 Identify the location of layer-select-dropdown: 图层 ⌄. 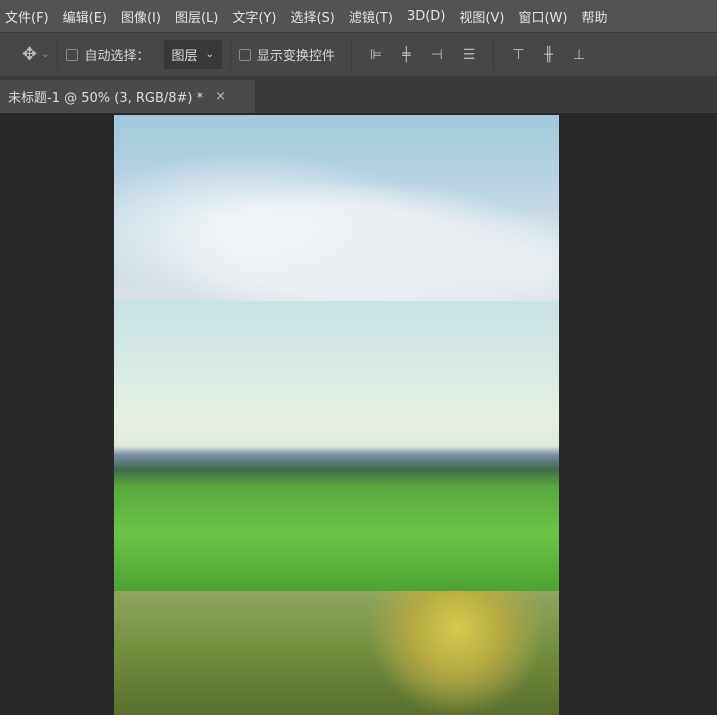
(192, 54).